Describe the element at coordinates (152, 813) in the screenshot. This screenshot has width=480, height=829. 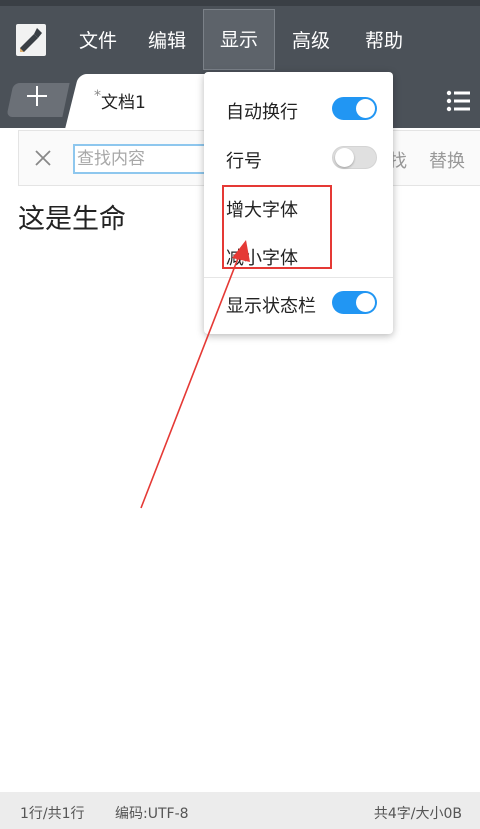
I see `status-encoding: 编码:UTF-8` at that location.